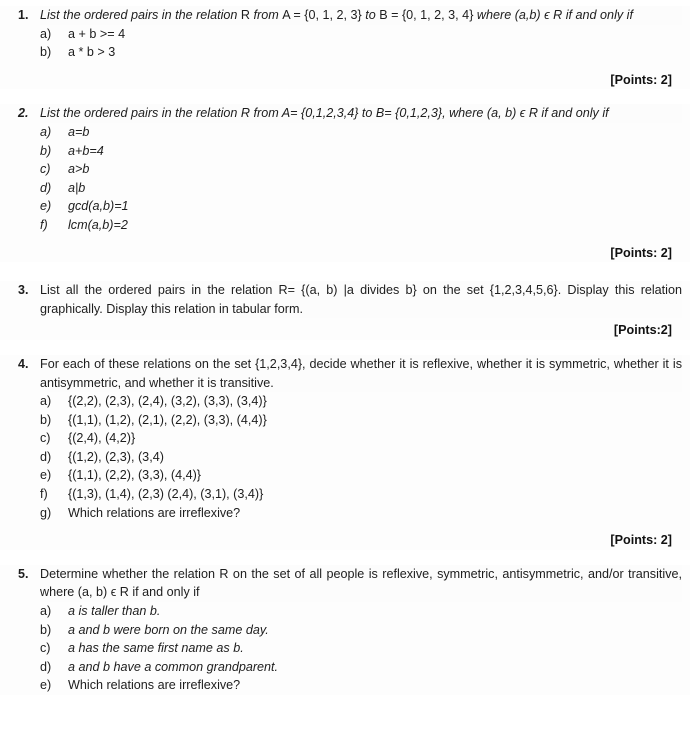 Image resolution: width=690 pixels, height=747 pixels. I want to click on question-3-points: [Points:2], so click(642, 330).